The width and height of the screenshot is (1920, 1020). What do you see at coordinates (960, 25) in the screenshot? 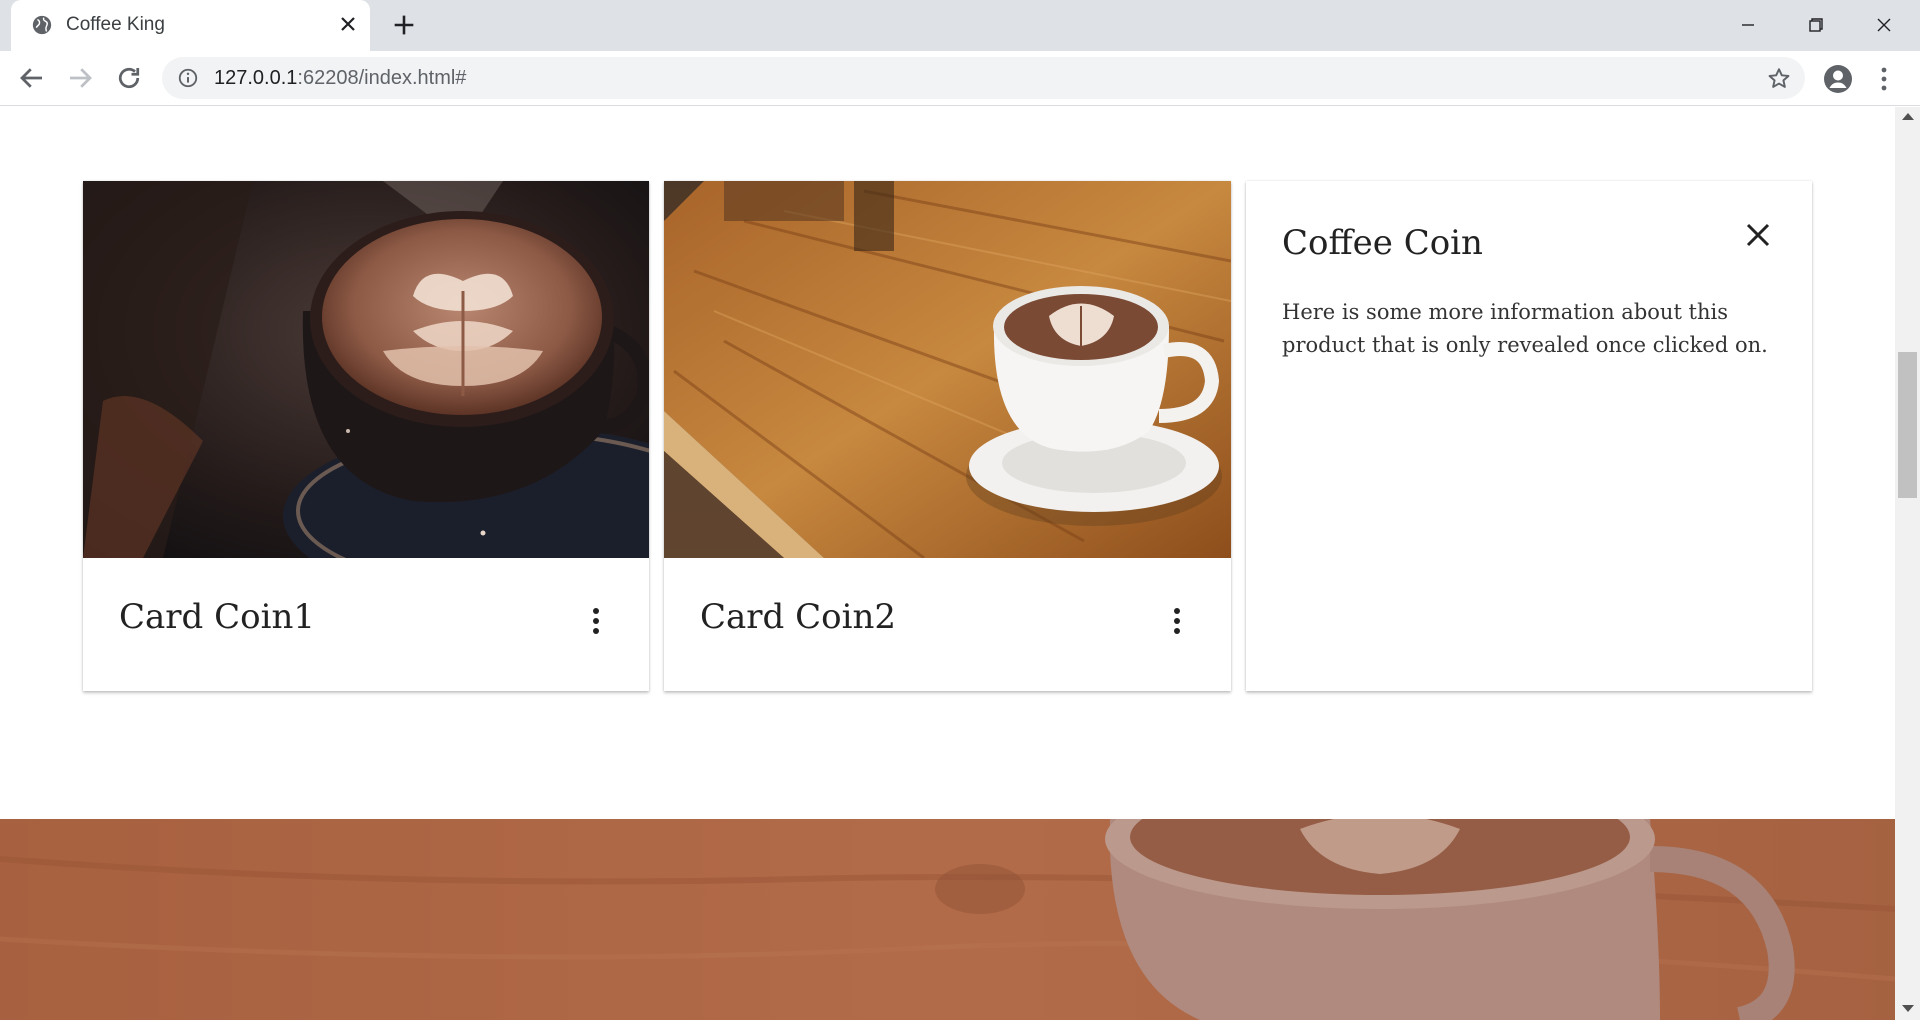
I see `tab-strip: Coffee King` at bounding box center [960, 25].